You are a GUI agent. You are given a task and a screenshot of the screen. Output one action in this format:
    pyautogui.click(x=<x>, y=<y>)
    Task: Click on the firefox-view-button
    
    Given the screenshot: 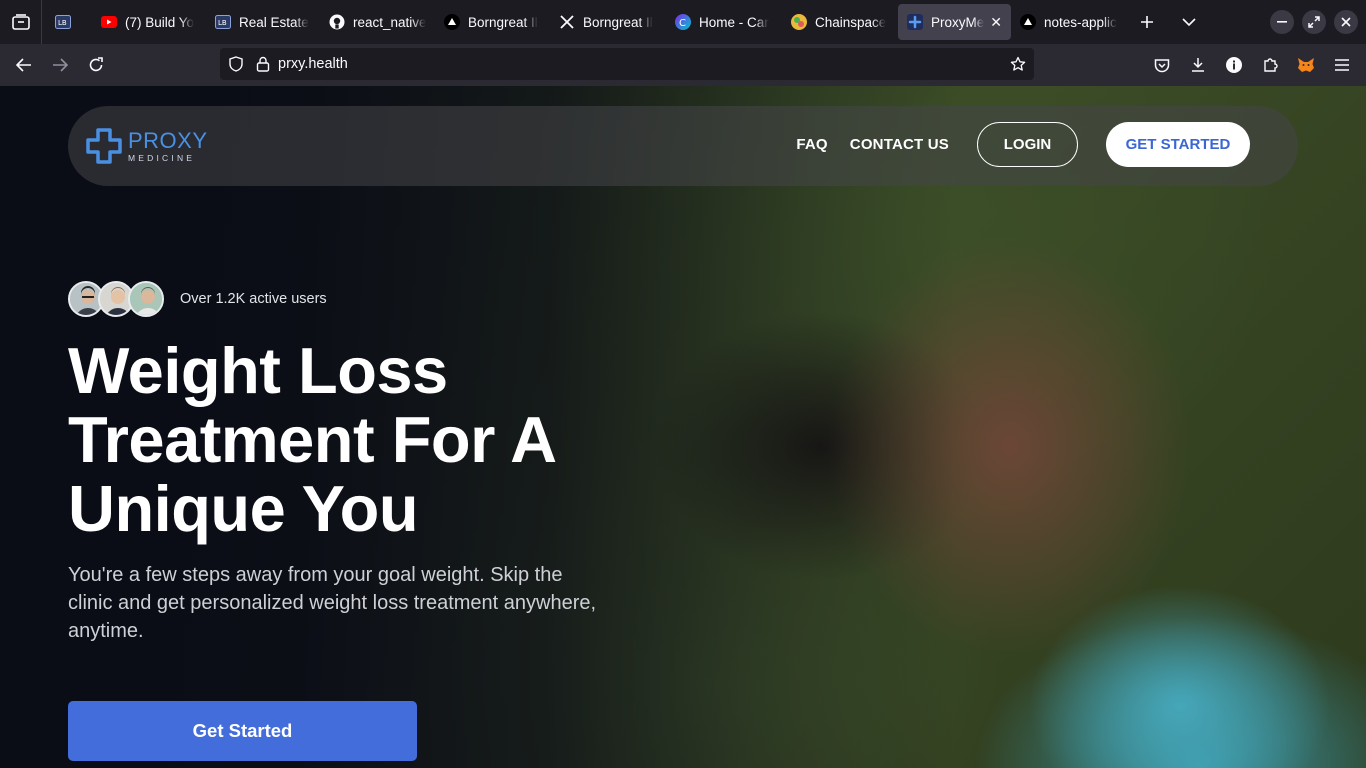 What is the action you would take?
    pyautogui.click(x=21, y=22)
    